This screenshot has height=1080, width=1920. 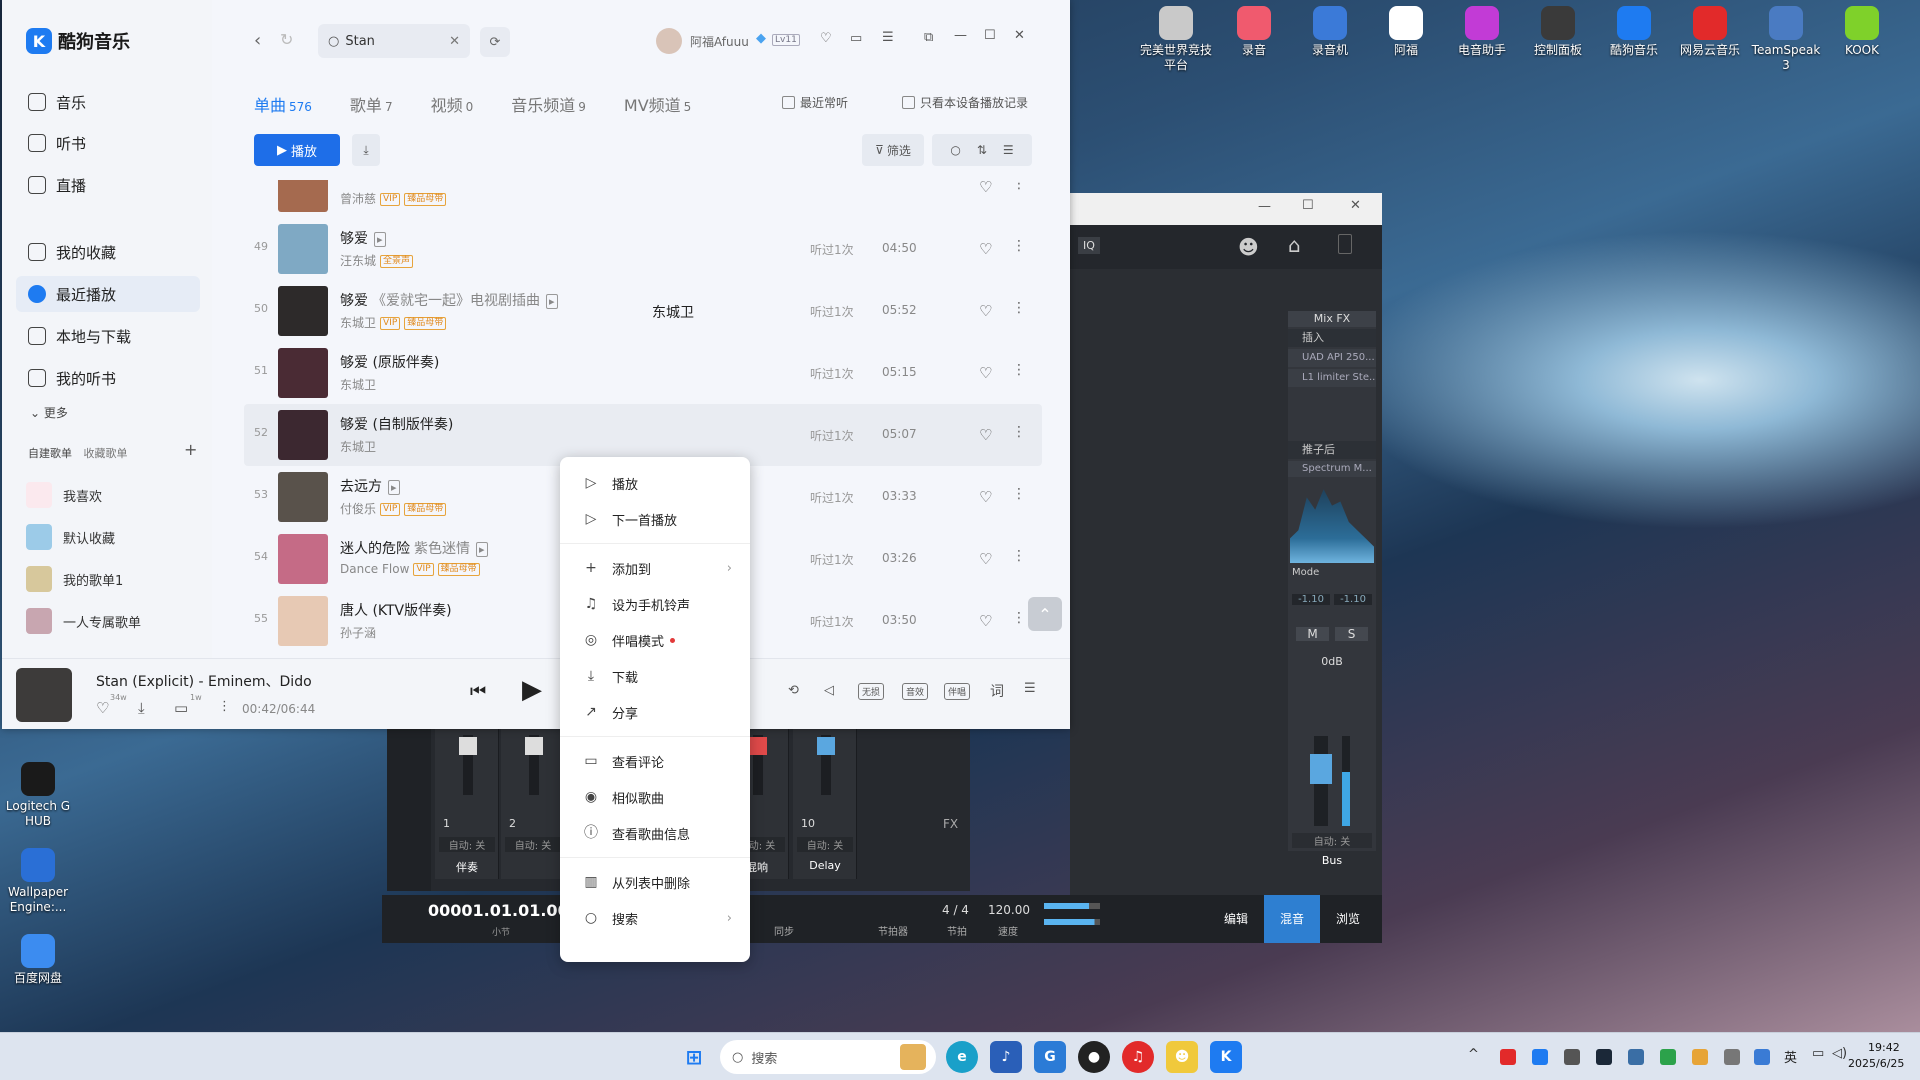 I want to click on download-all-button: ⤓, so click(x=366, y=150).